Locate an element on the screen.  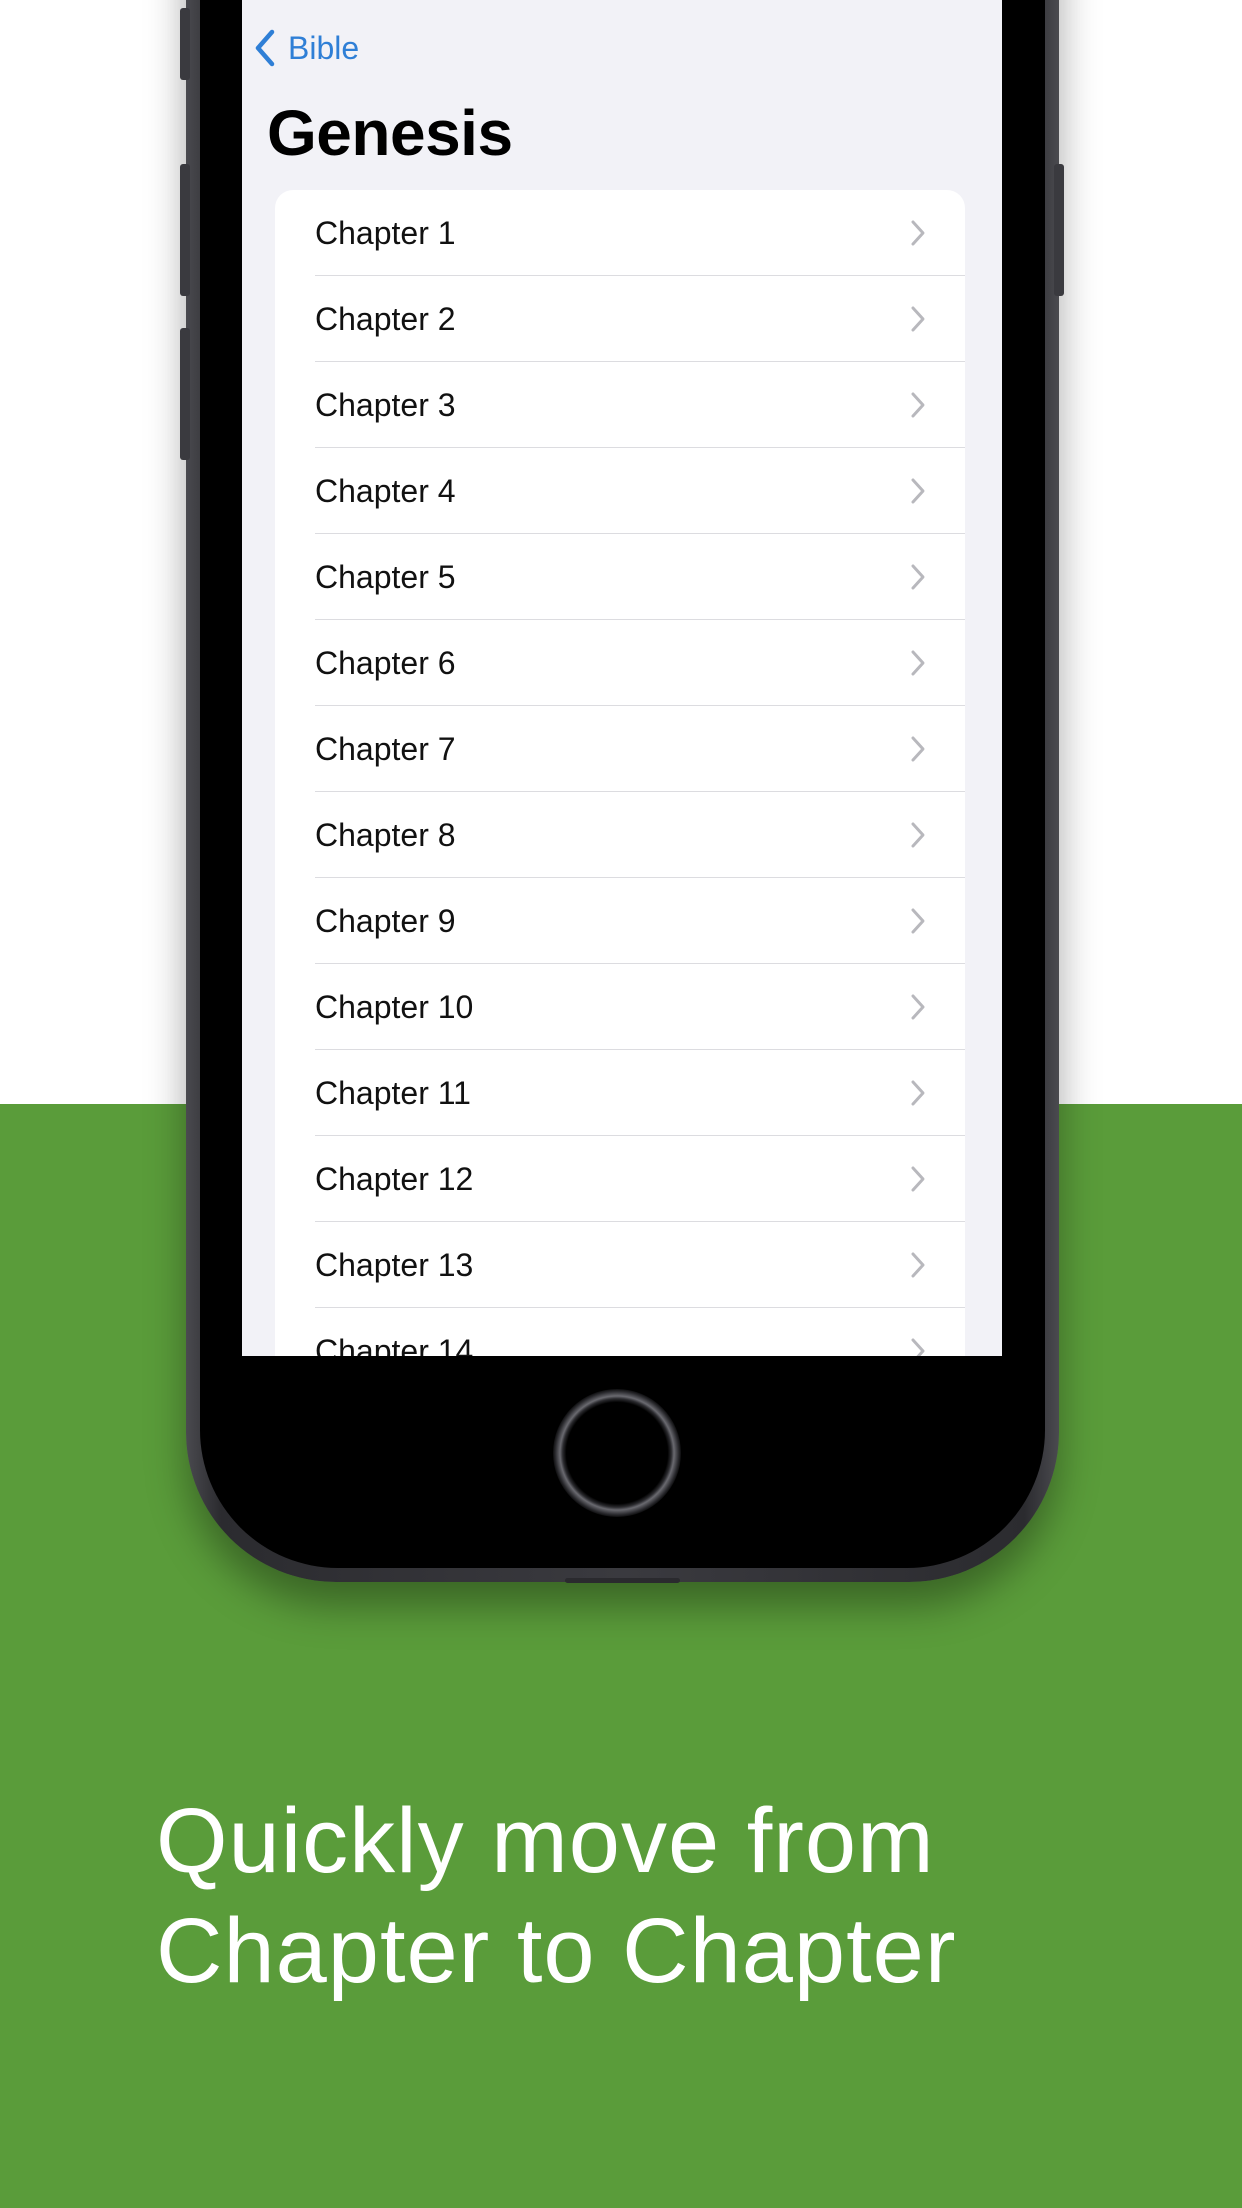
chapter-row-label: Chapter 12 is located at coordinates (394, 1178).